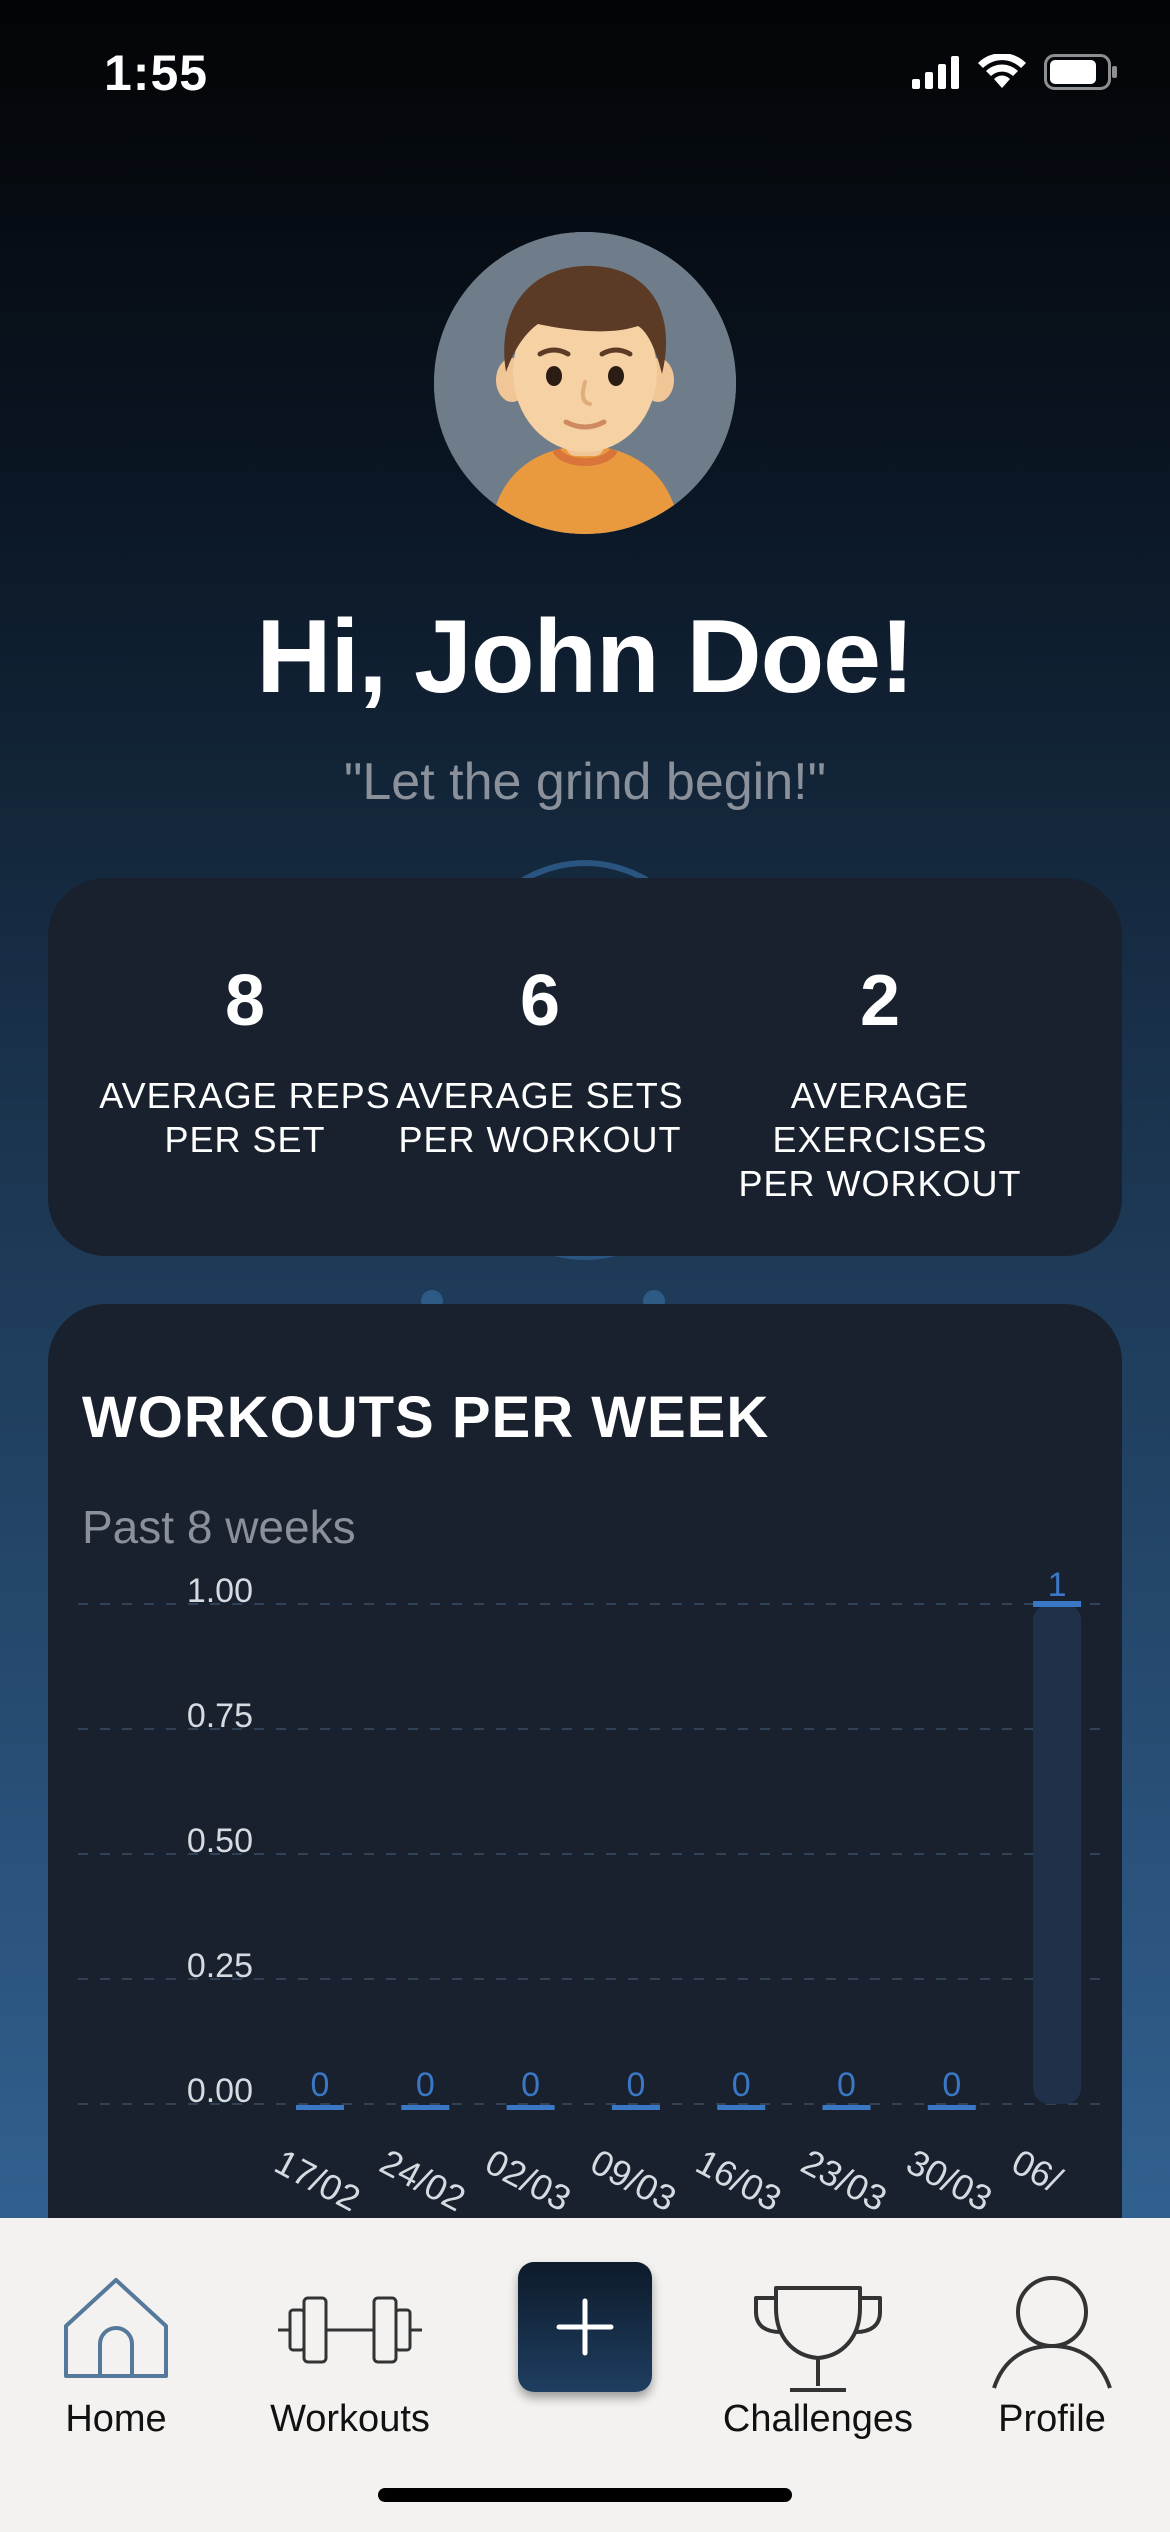 This screenshot has height=2532, width=1170. I want to click on tab-label: Workouts, so click(350, 2419).